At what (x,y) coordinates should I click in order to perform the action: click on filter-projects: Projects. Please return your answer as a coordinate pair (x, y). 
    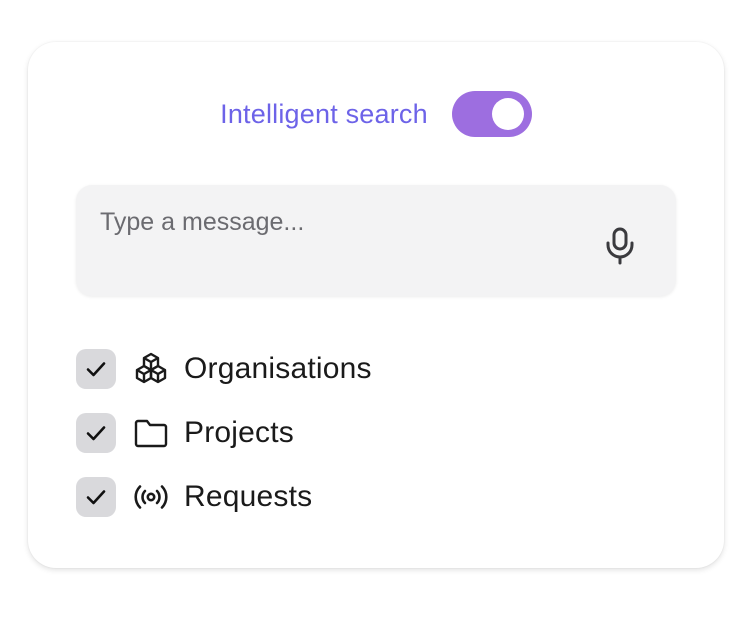
    Looking at the image, I should click on (376, 433).